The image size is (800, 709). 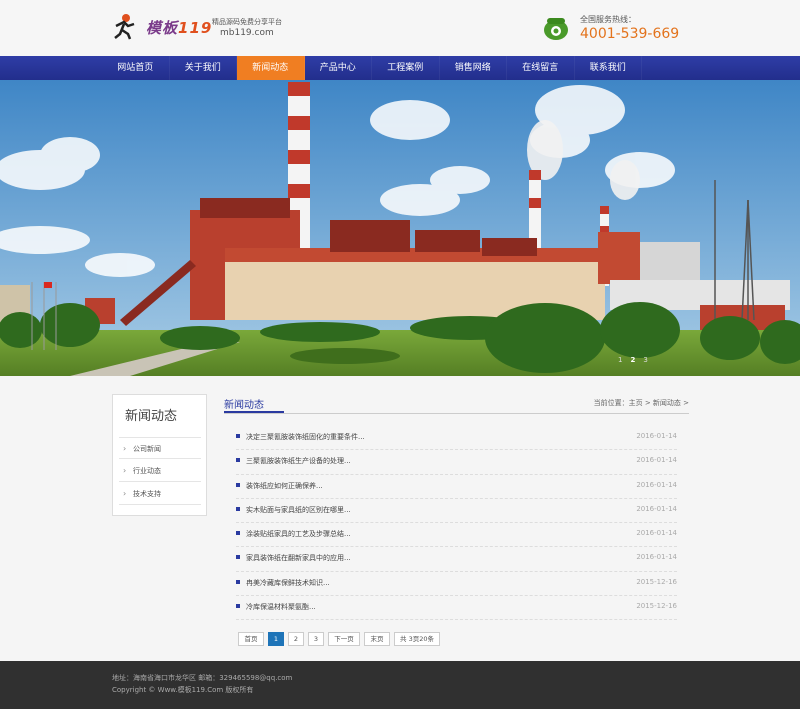 What do you see at coordinates (151, 416) in the screenshot?
I see `sidebar-title: 新闻动态` at bounding box center [151, 416].